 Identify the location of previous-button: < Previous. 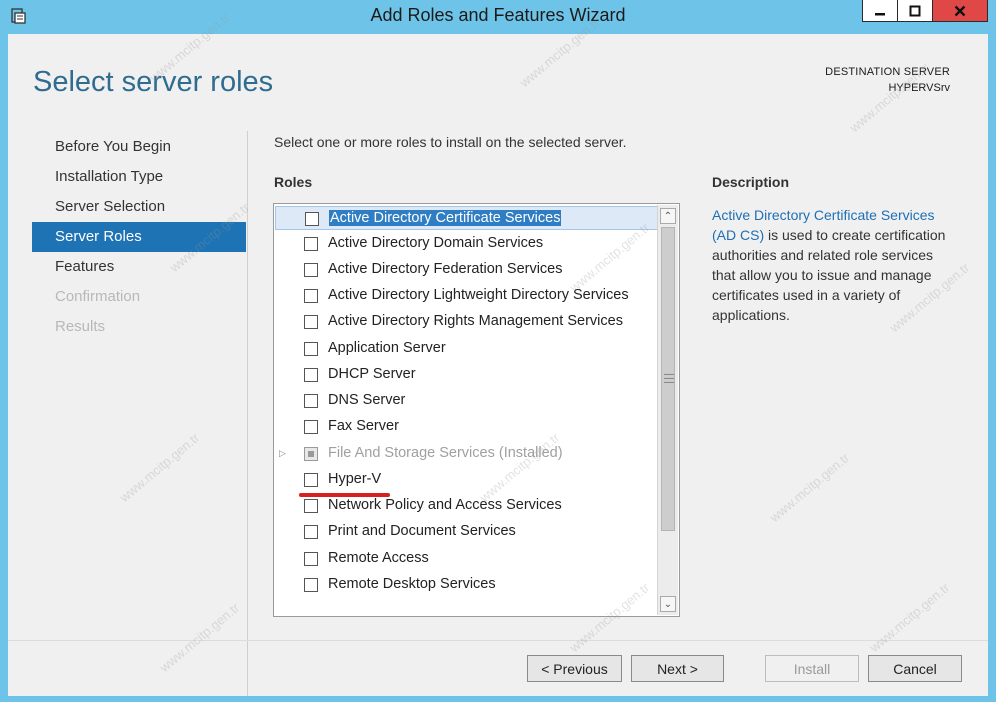
(574, 668).